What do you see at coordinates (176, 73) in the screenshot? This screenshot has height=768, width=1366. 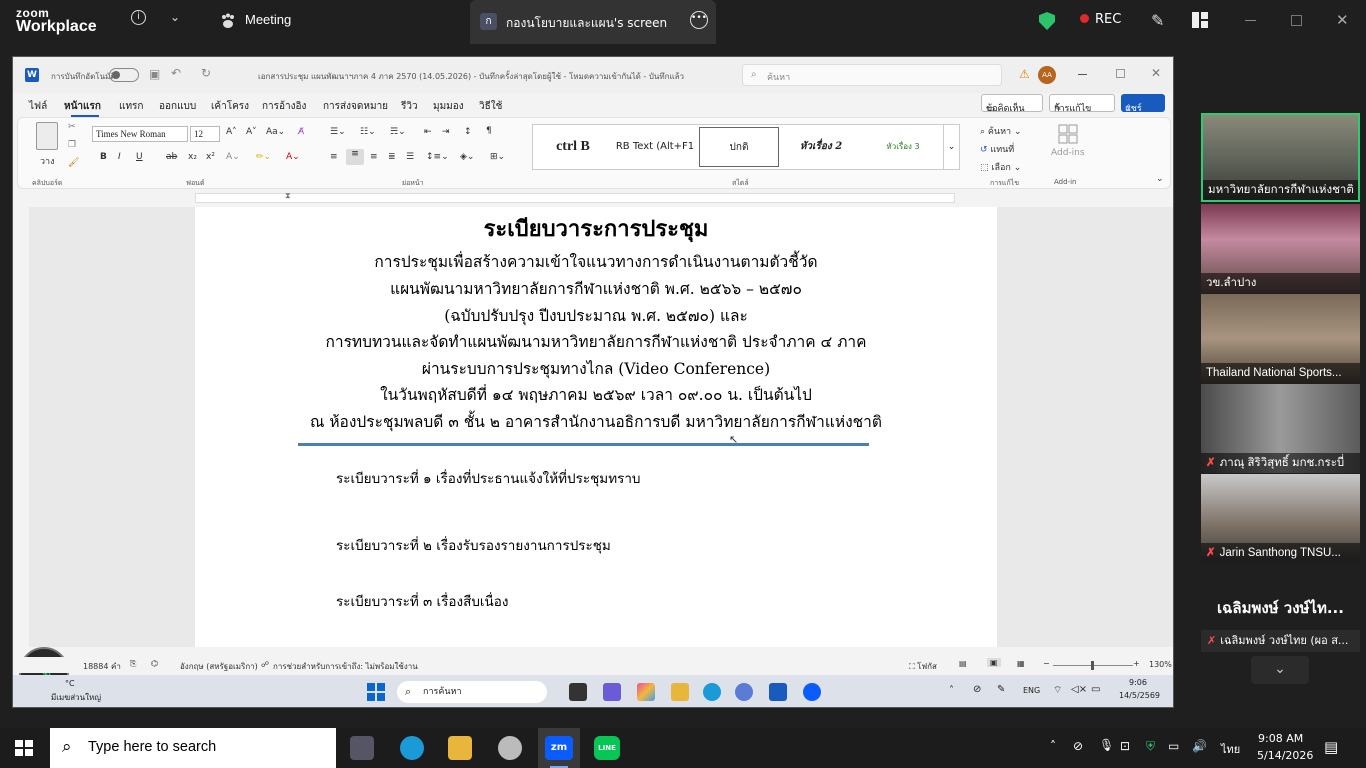 I see `undo-icon: ↶` at bounding box center [176, 73].